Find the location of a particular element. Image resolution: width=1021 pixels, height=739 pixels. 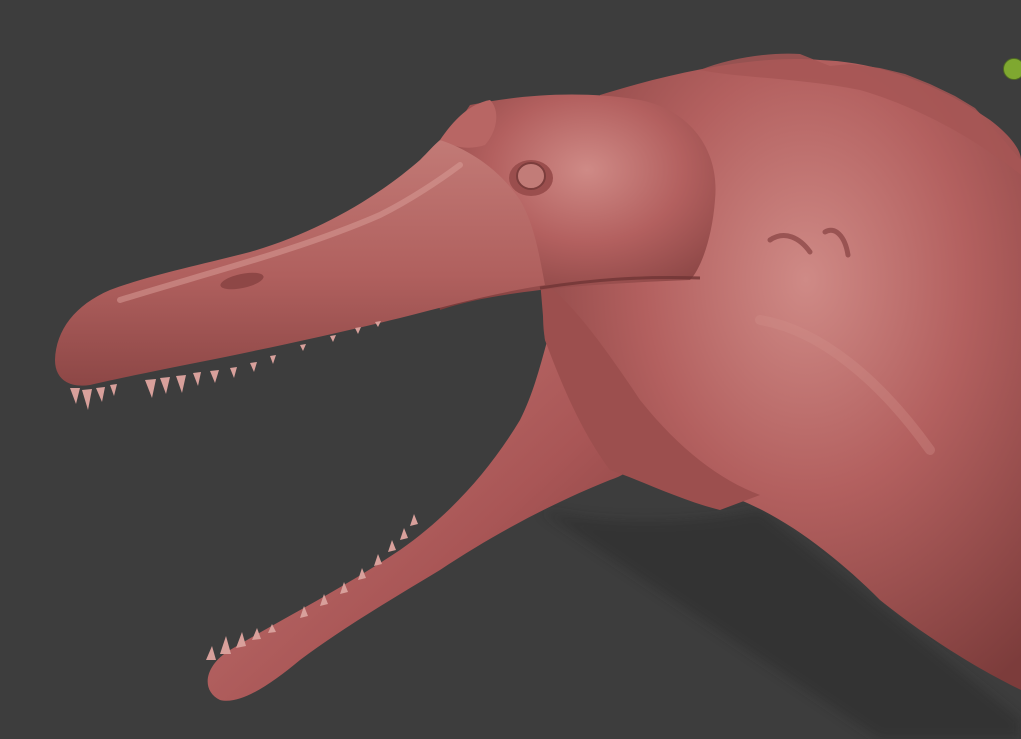

skull-crest is located at coordinates (468, 124).